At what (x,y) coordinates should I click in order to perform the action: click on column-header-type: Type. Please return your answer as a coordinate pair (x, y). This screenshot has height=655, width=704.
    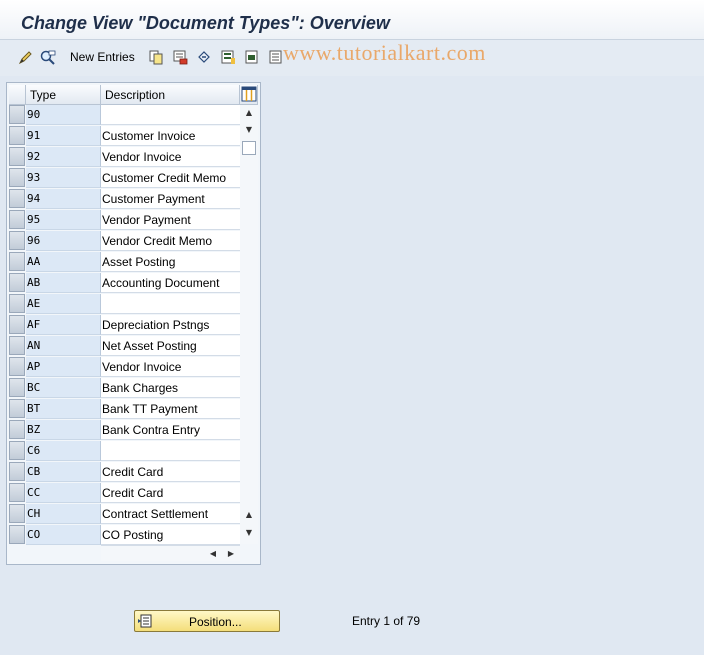
    Looking at the image, I should click on (63, 95).